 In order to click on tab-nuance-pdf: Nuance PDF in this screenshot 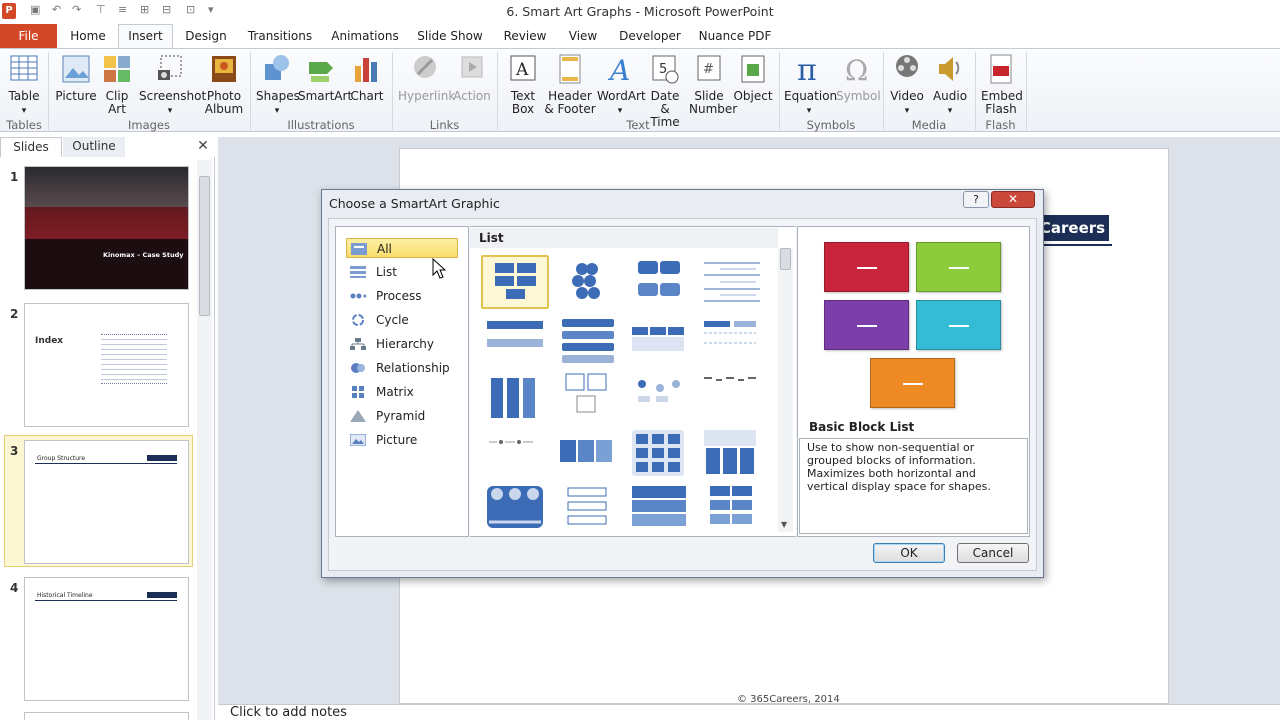, I will do `click(735, 36)`.